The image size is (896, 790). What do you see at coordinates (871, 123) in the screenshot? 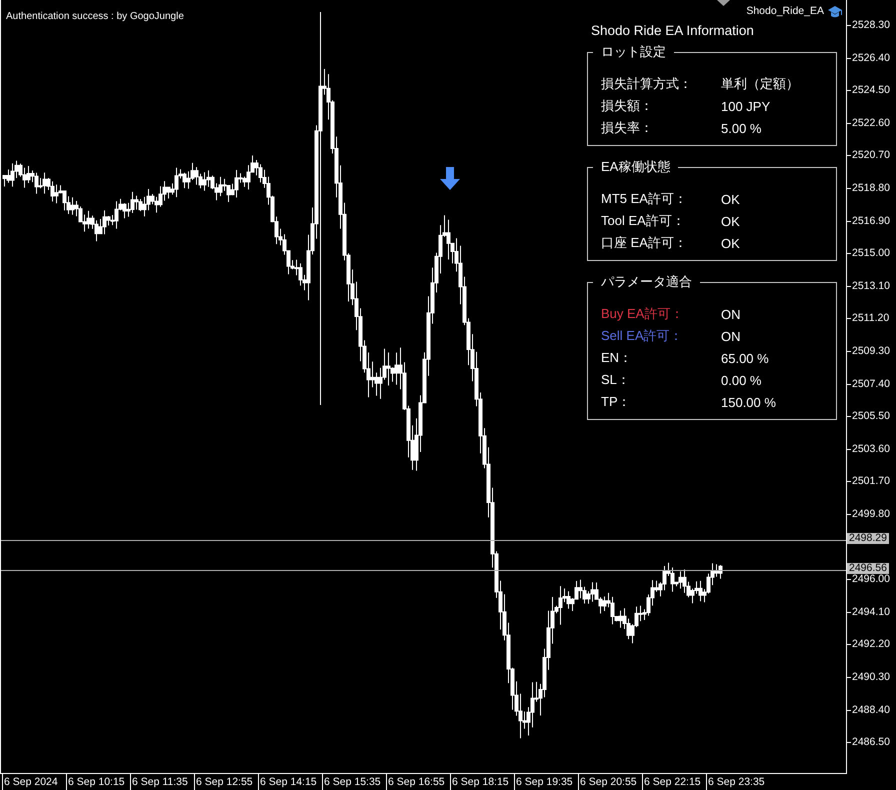
I see `price-label: 2522.60` at bounding box center [871, 123].